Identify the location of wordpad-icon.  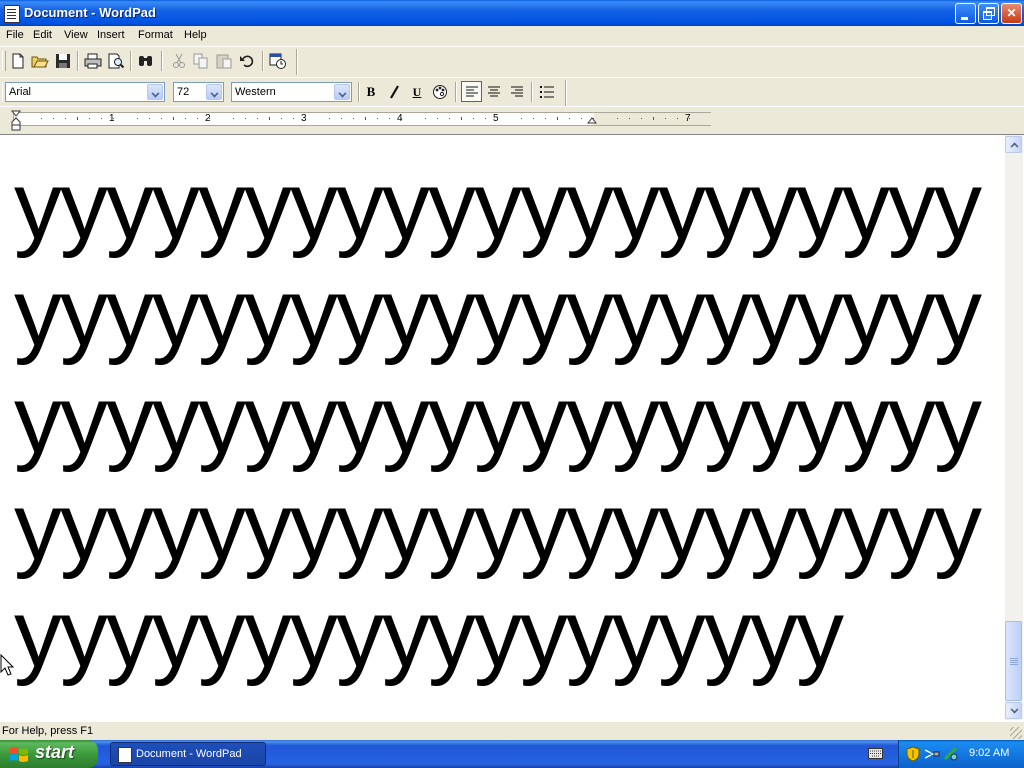
(125, 755).